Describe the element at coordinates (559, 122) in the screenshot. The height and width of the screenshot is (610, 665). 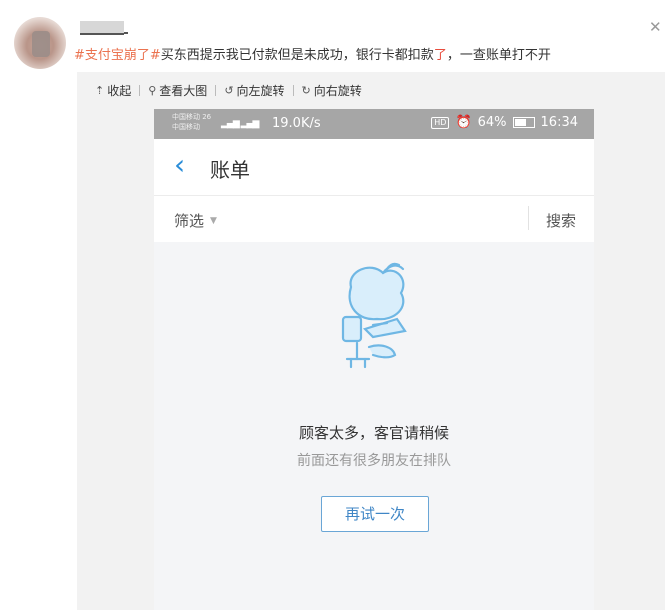
I see `status-time: 16:34` at that location.